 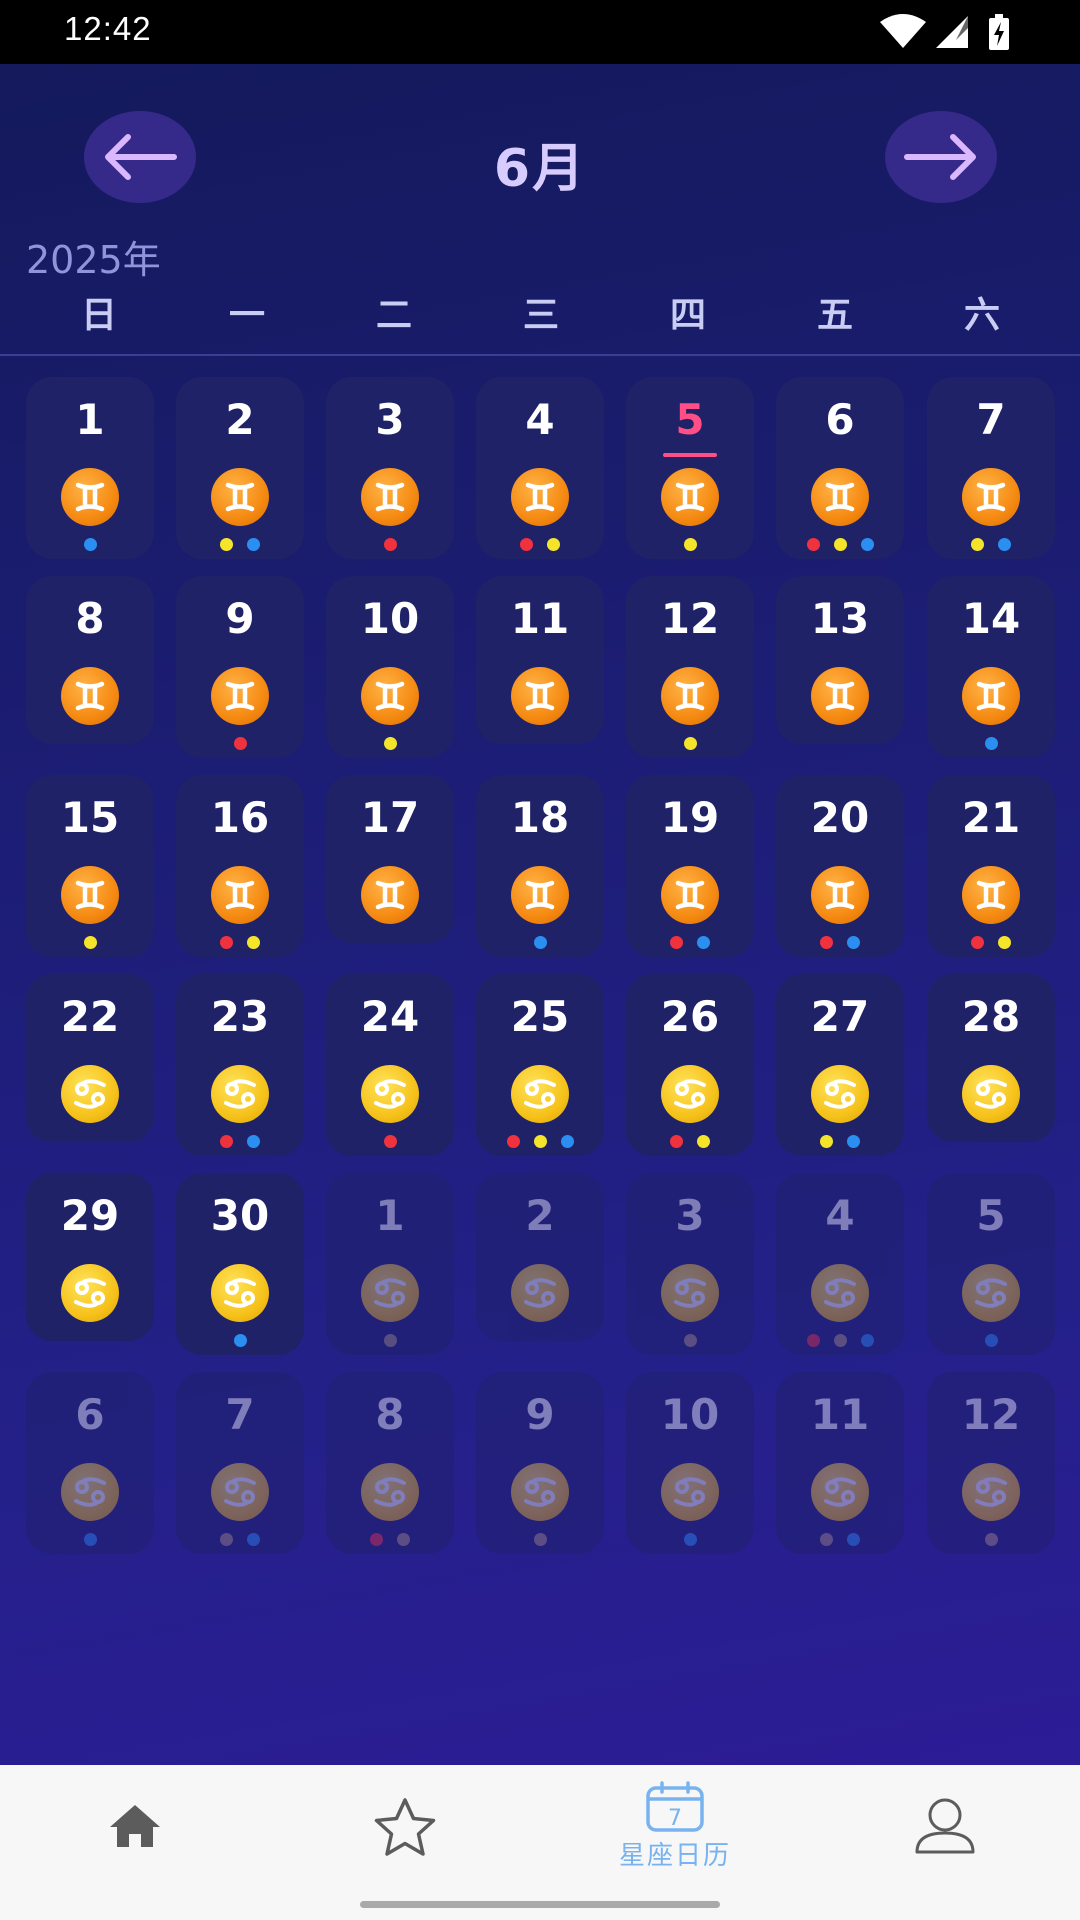 I want to click on calendar-day-cell-next-month: 6, so click(x=90, y=1463).